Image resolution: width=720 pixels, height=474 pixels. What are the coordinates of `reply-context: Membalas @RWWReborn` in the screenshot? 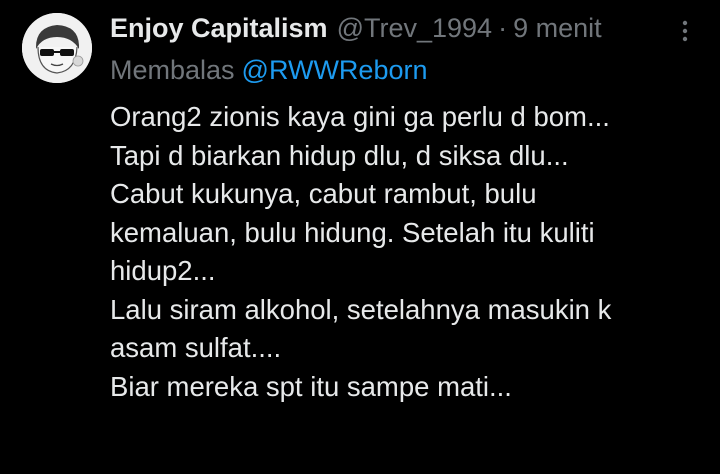 It's located at (269, 70).